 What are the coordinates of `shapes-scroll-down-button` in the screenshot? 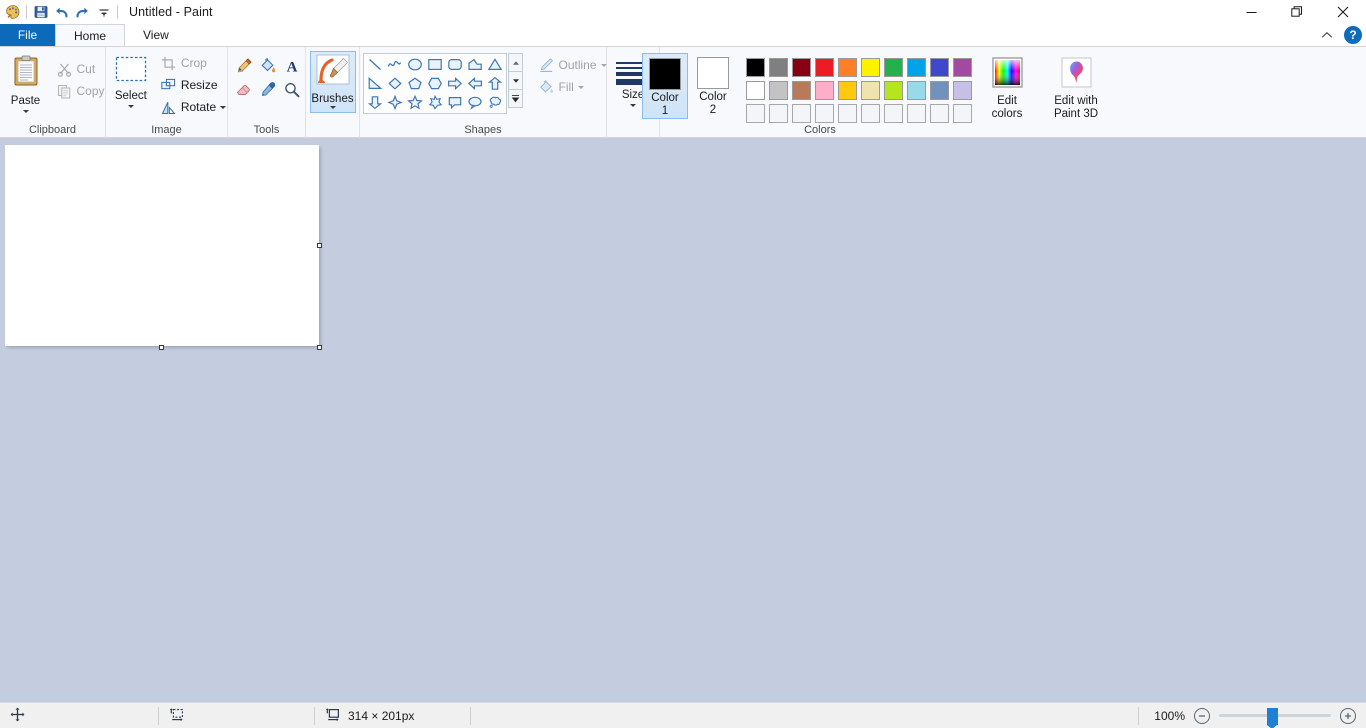 It's located at (516, 80).